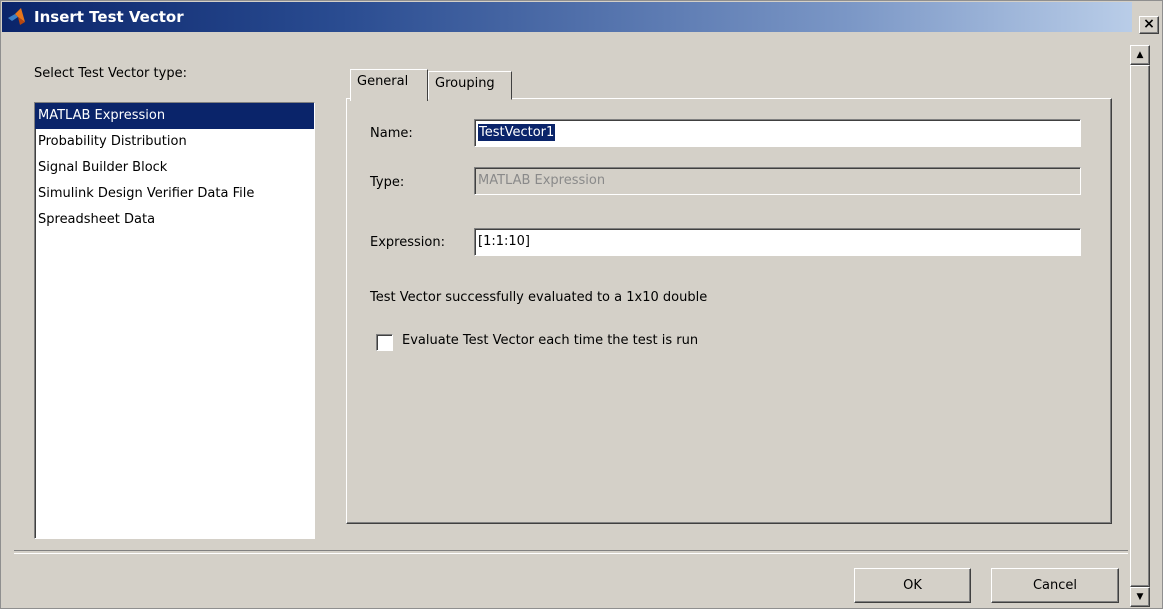 This screenshot has width=1163, height=609. What do you see at coordinates (1140, 55) in the screenshot?
I see `scroll-up-button: ▲` at bounding box center [1140, 55].